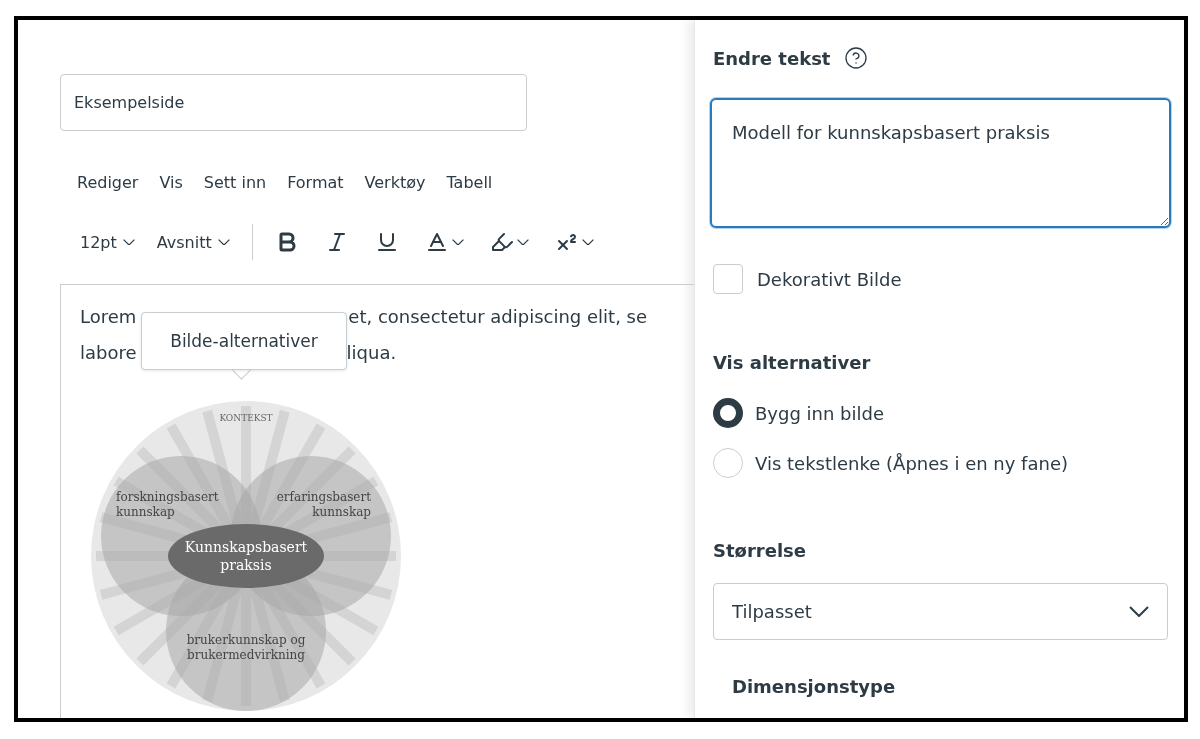  What do you see at coordinates (829, 279) in the screenshot?
I see `checkbox-label: Dekorativt Bilde` at bounding box center [829, 279].